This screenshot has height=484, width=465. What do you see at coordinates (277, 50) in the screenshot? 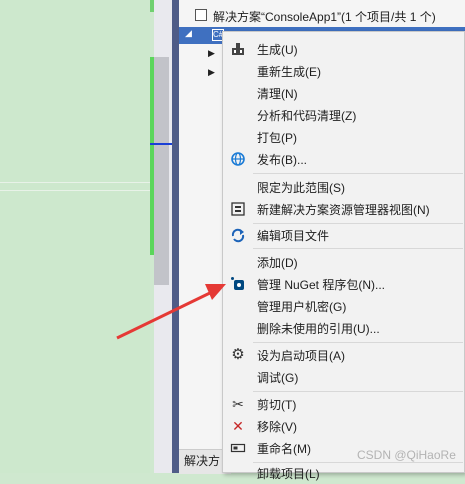
I see `menu-item-label: 生成(U)` at bounding box center [277, 50].